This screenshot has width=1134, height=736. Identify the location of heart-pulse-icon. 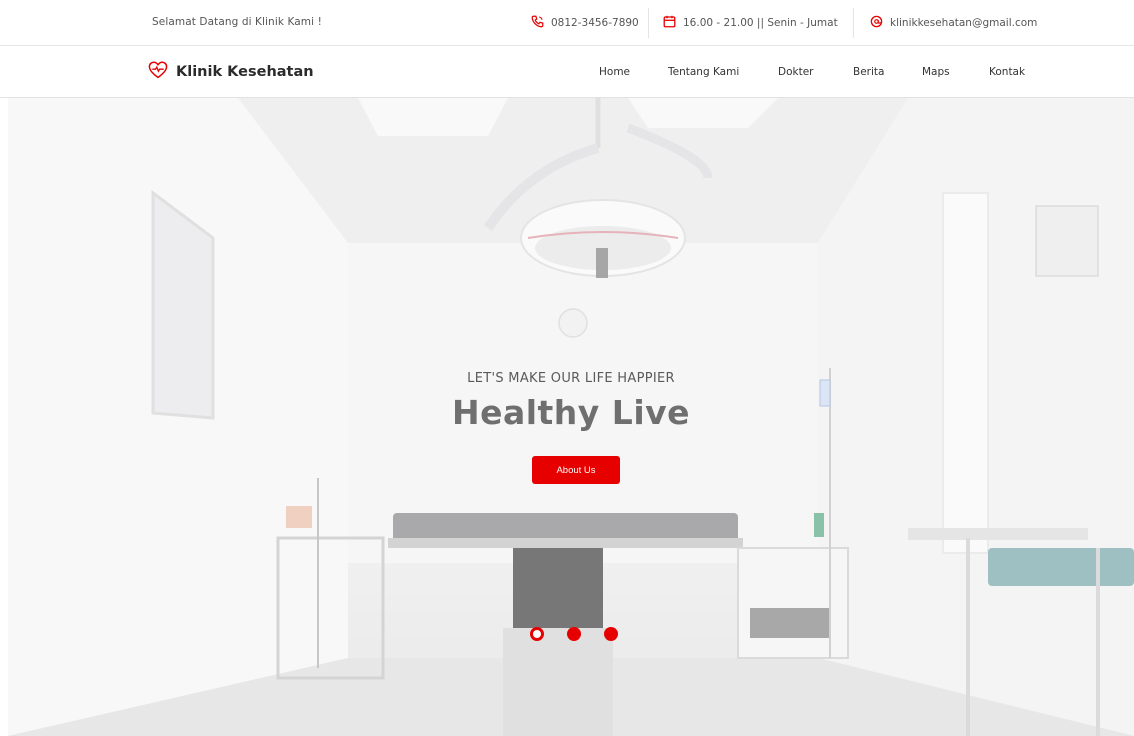
(158, 72).